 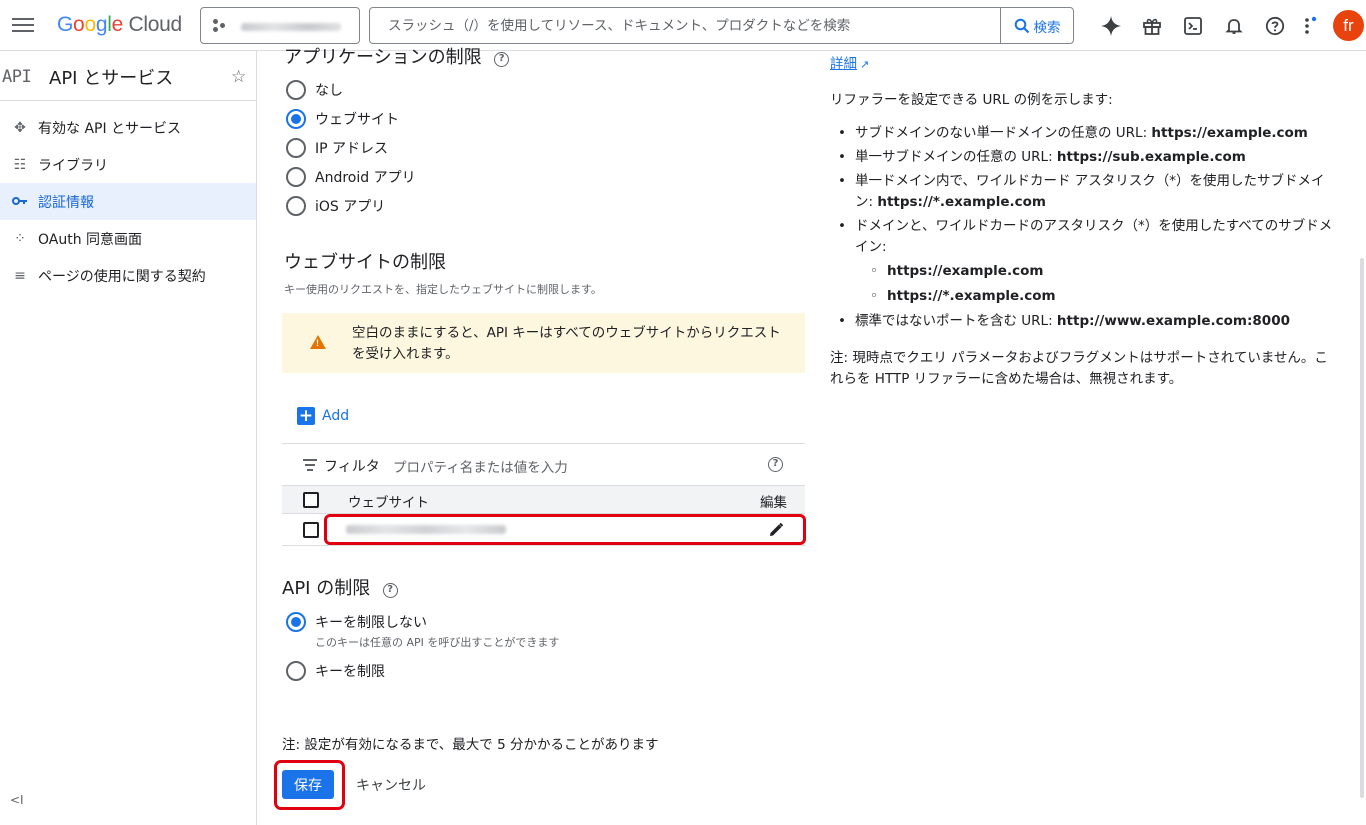 I want to click on sidebar-header: API API とサービス ☆, so click(x=128, y=76).